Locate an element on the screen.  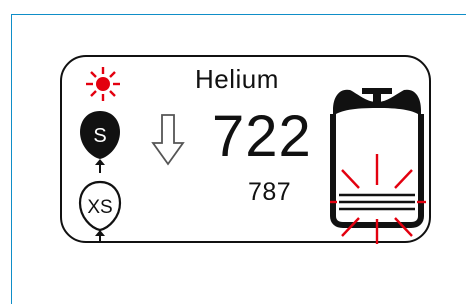
balloon-size-xs-icon: XS is located at coordinates (100, 212).